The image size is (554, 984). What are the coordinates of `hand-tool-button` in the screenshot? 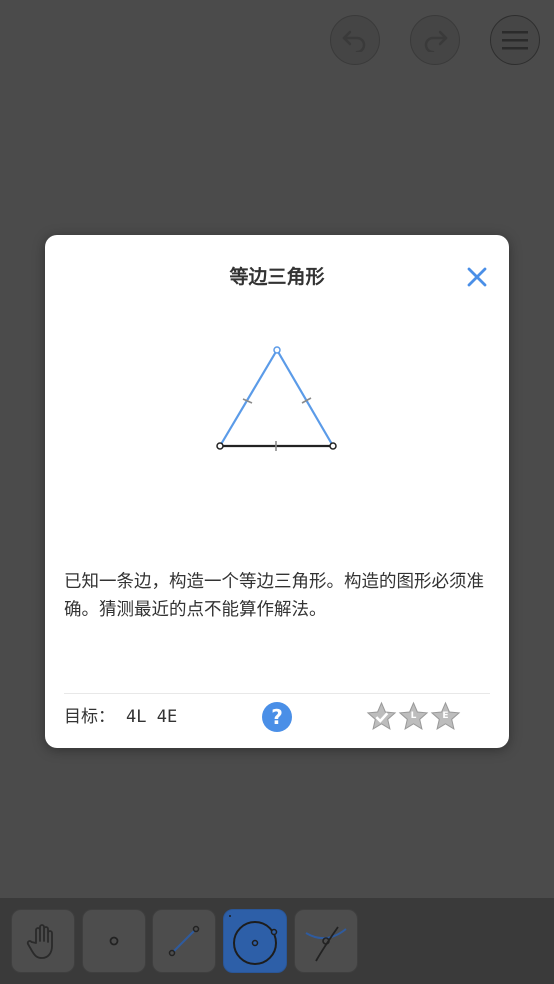 It's located at (43, 941).